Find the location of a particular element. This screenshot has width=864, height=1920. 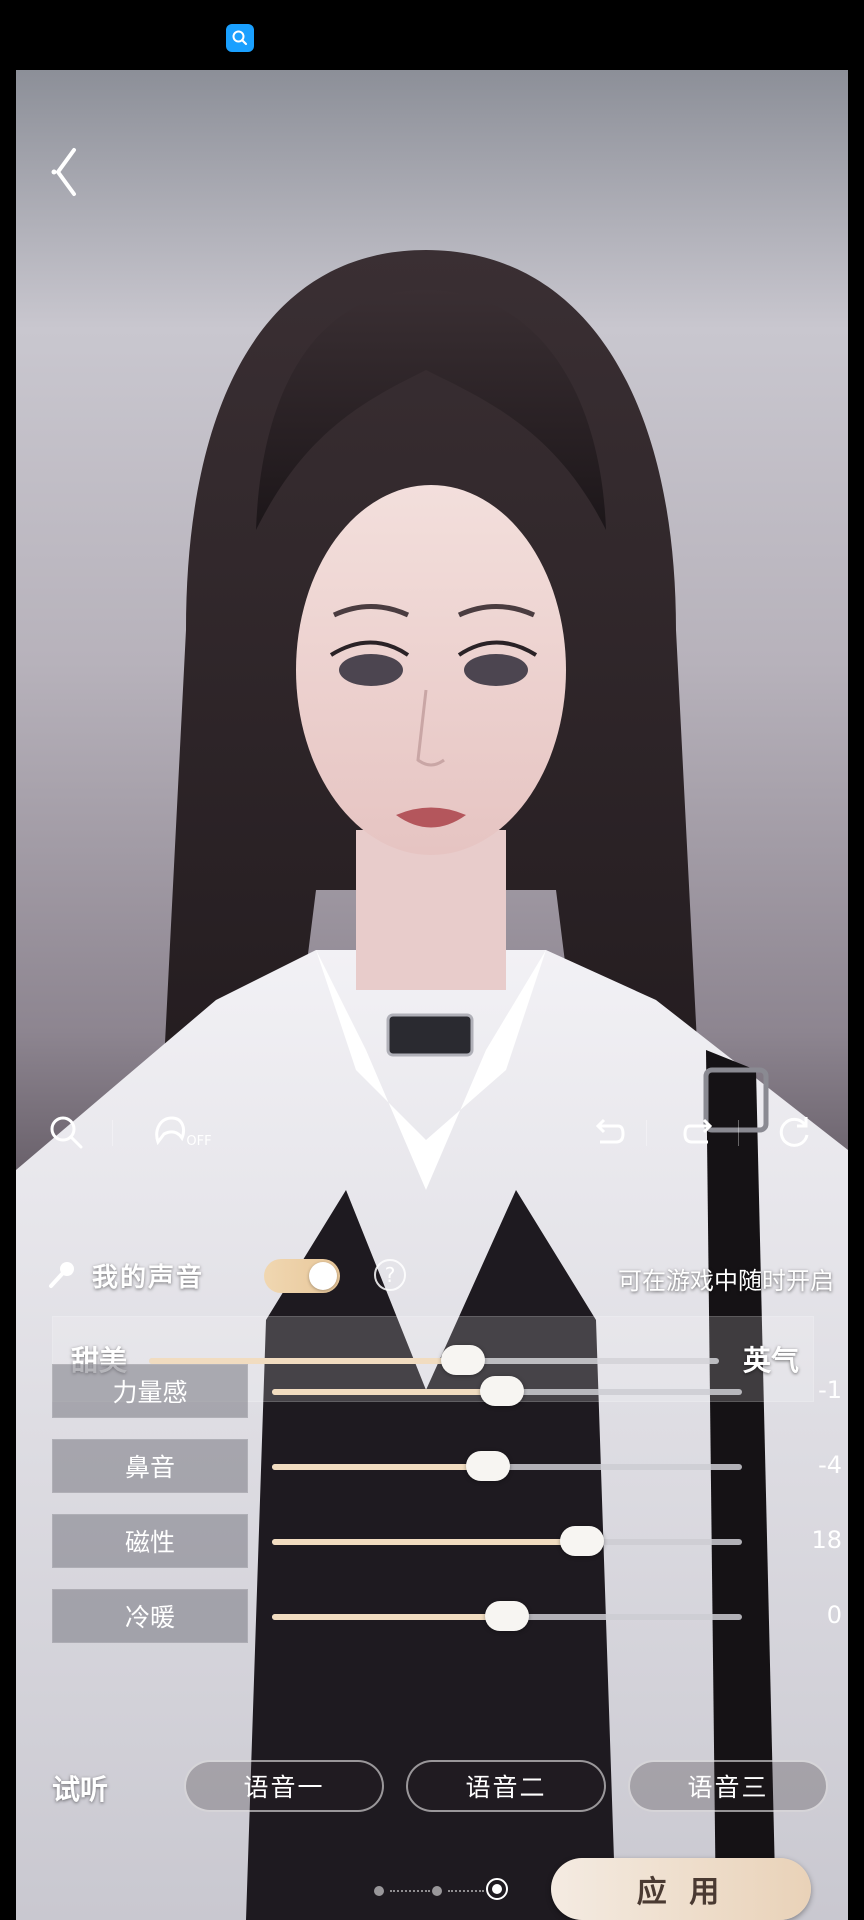

param-row-warmth: 冷暖 0 is located at coordinates (447, 1616).